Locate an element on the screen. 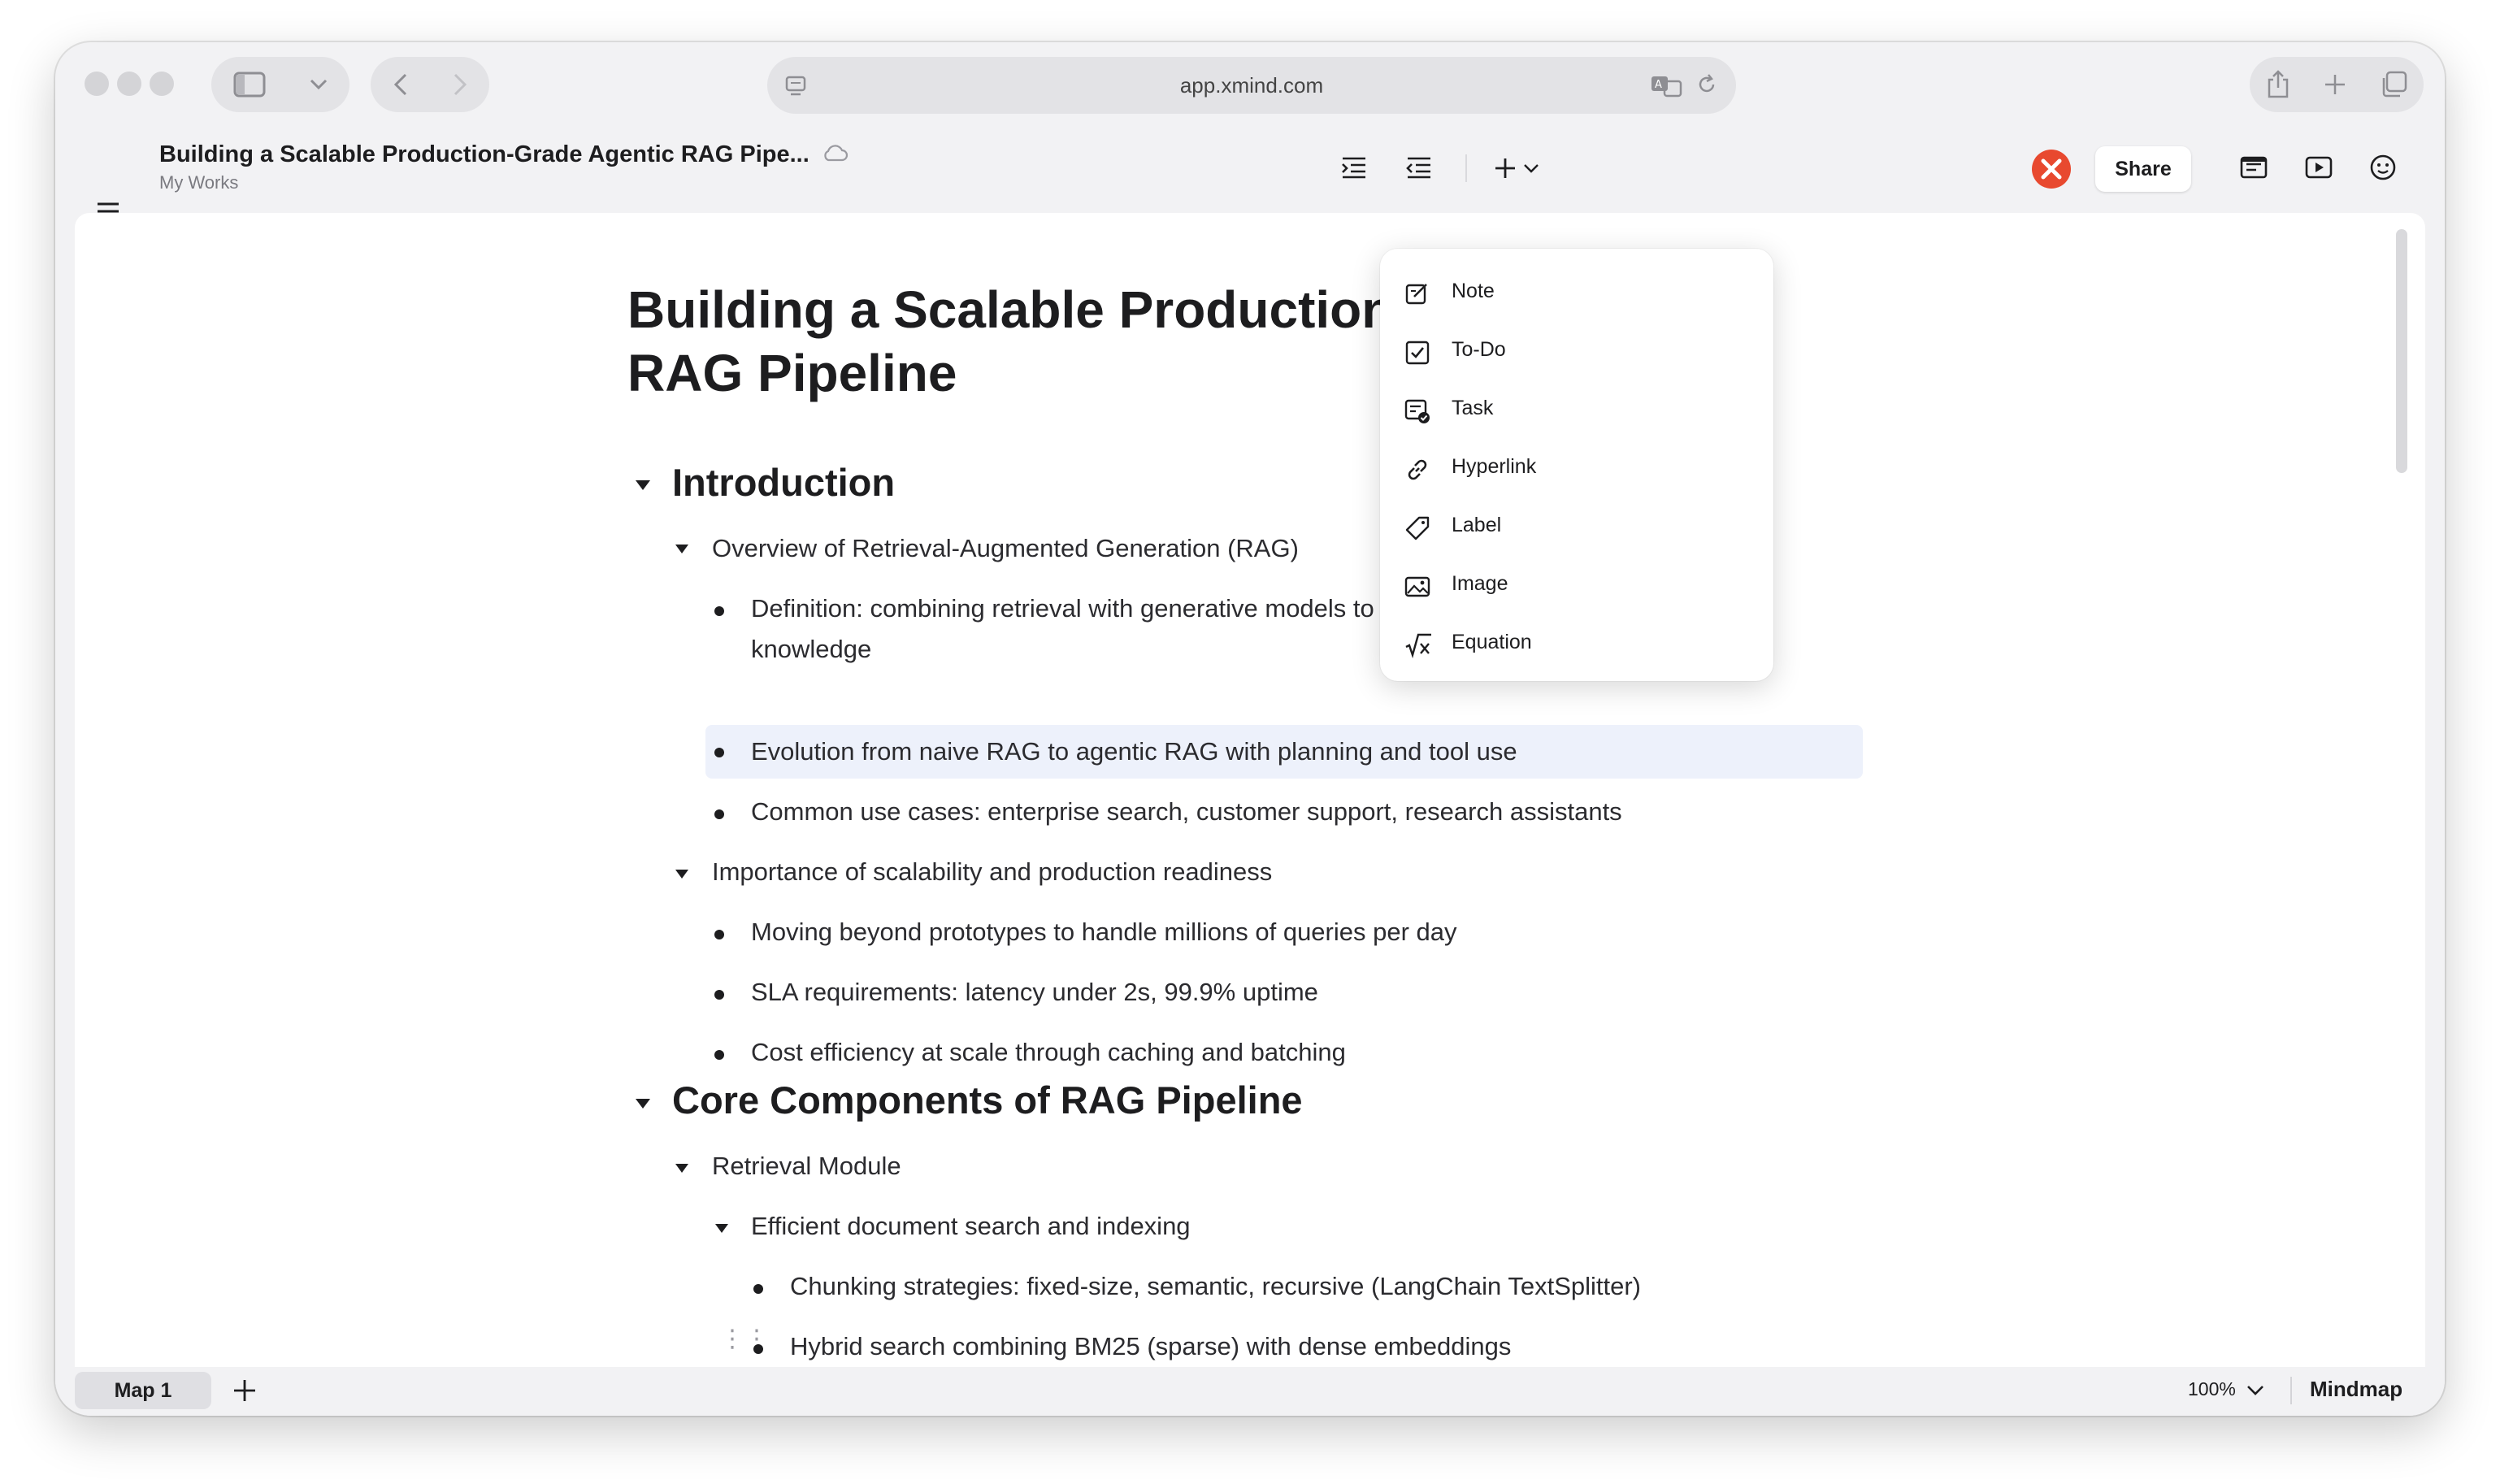 The height and width of the screenshot is (1484, 2500). menu-item-label: Equation is located at coordinates (1492, 642).